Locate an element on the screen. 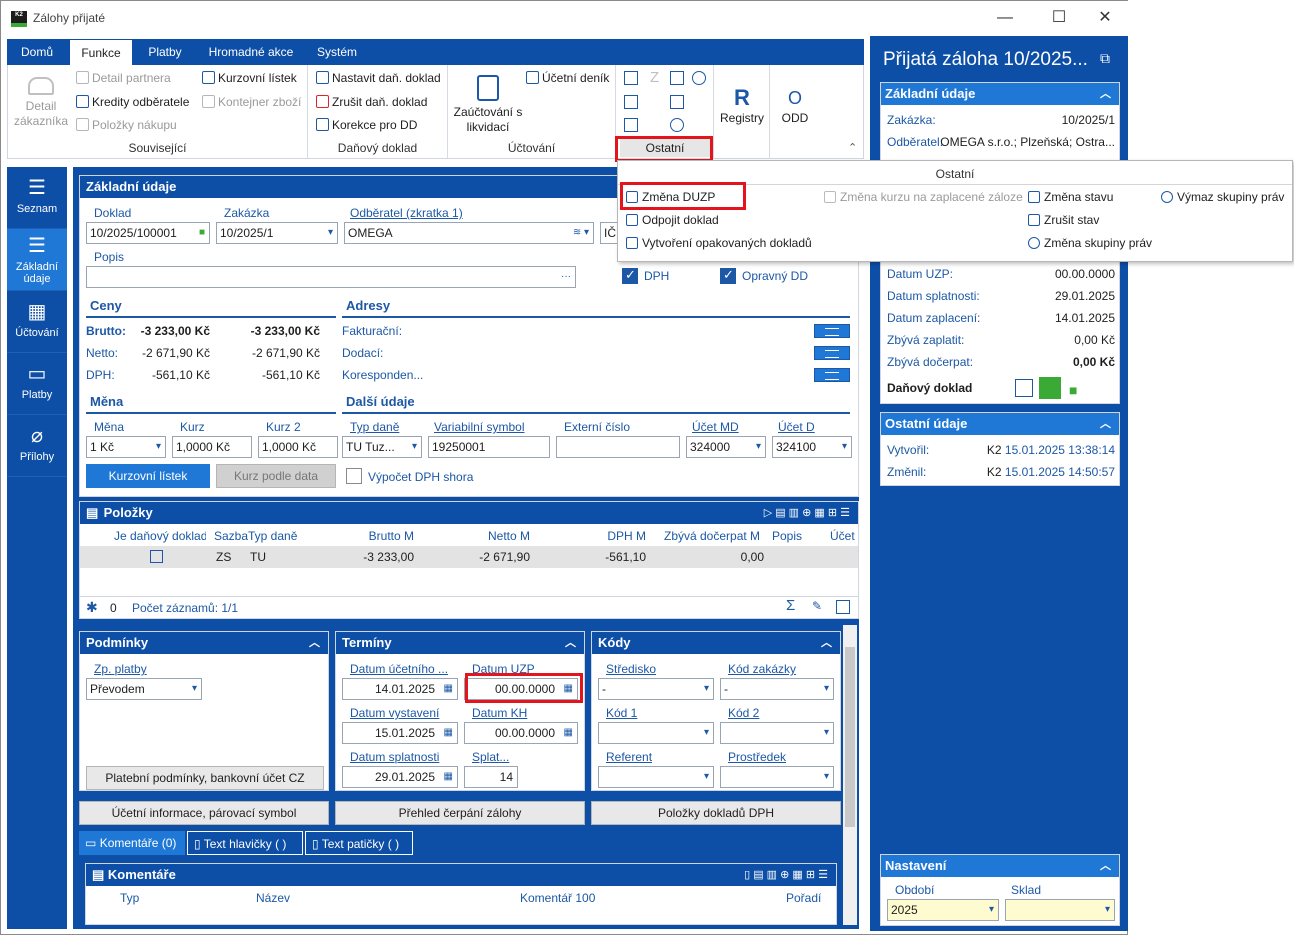  kurz-podle-data-btn: Kurz podle data is located at coordinates (276, 476).